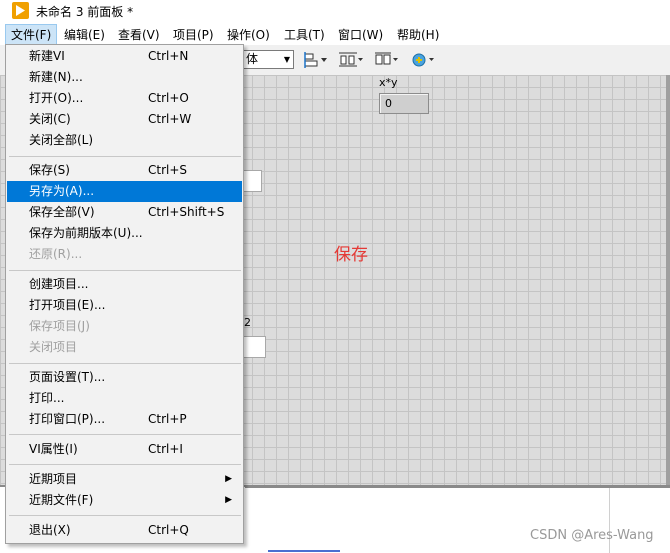 The image size is (670, 553). What do you see at coordinates (360, 35) in the screenshot?
I see `menu-window: 窗口(W)` at bounding box center [360, 35].